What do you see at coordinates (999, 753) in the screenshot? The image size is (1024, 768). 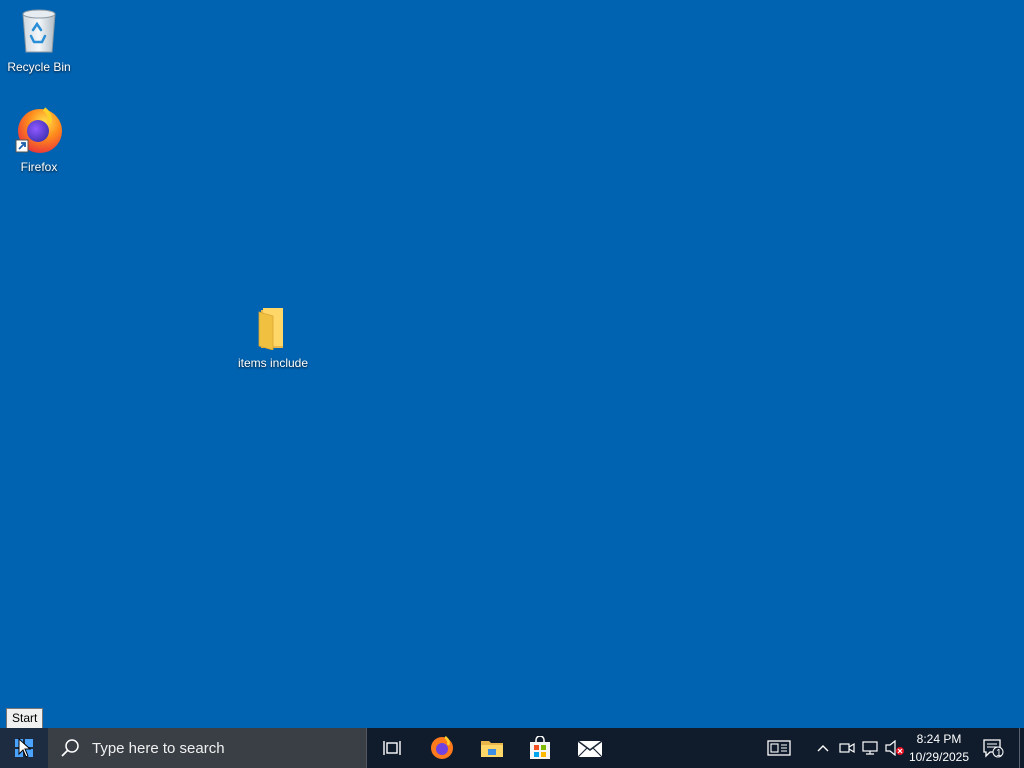 I see `notification-badge: 1` at bounding box center [999, 753].